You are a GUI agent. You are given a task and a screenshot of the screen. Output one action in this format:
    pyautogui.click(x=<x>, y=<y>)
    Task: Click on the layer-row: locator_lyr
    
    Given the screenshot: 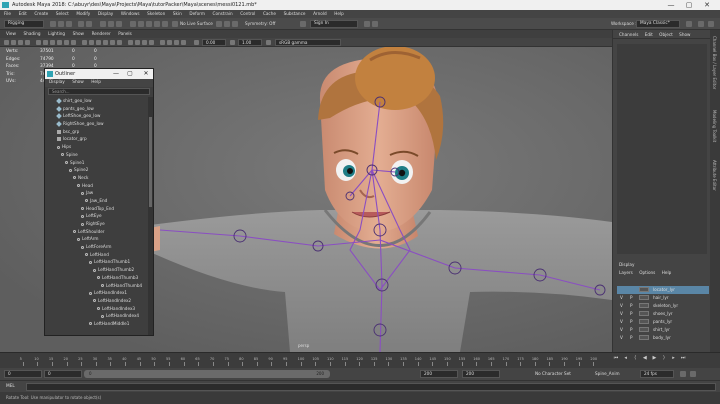 What is the action you would take?
    pyautogui.click(x=663, y=290)
    